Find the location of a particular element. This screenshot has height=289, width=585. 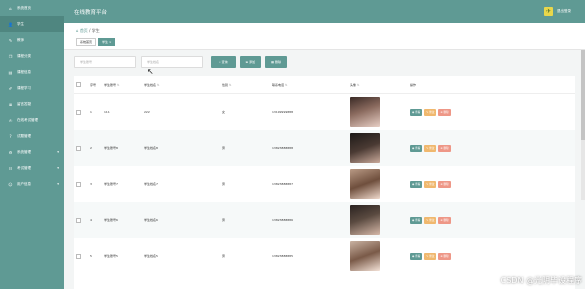

cell-gender: 女 is located at coordinates (224, 112).